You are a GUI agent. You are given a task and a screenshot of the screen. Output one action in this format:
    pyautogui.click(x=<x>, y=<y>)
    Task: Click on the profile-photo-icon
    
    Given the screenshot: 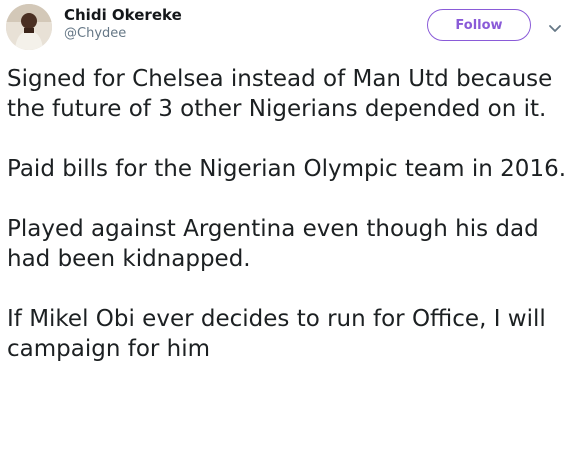 What is the action you would take?
    pyautogui.click(x=29, y=27)
    